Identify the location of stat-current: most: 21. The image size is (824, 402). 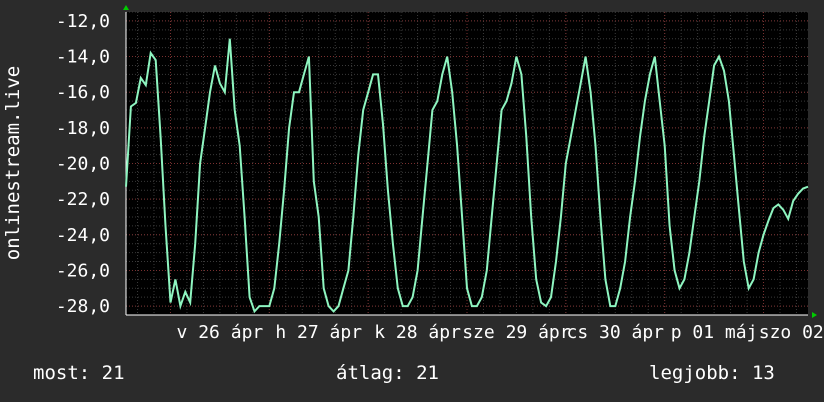
(79, 373).